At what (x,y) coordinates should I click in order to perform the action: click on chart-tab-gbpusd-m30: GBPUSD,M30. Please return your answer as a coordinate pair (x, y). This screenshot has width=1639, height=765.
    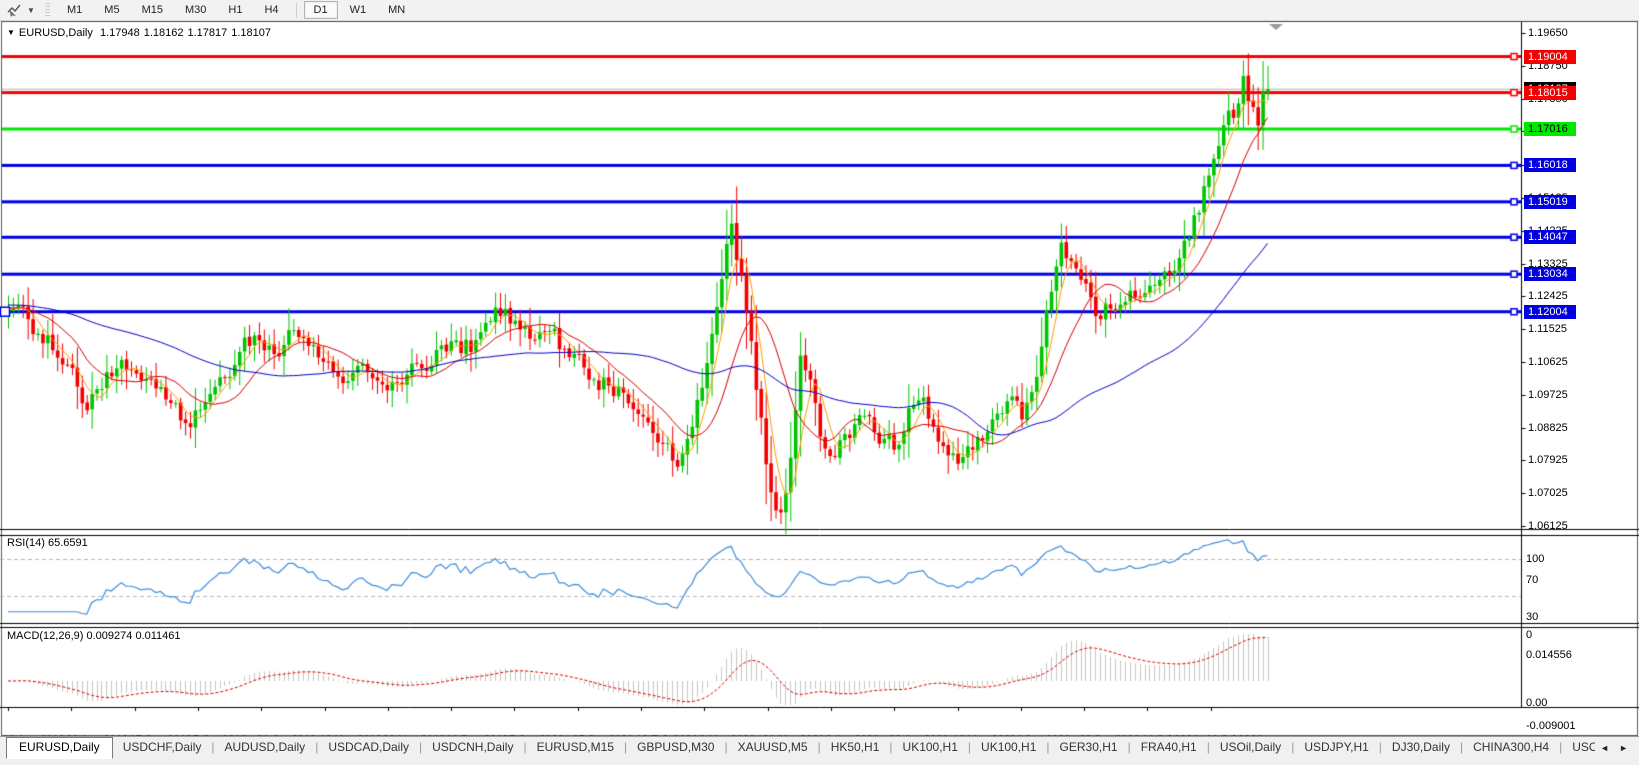
    Looking at the image, I should click on (675, 747).